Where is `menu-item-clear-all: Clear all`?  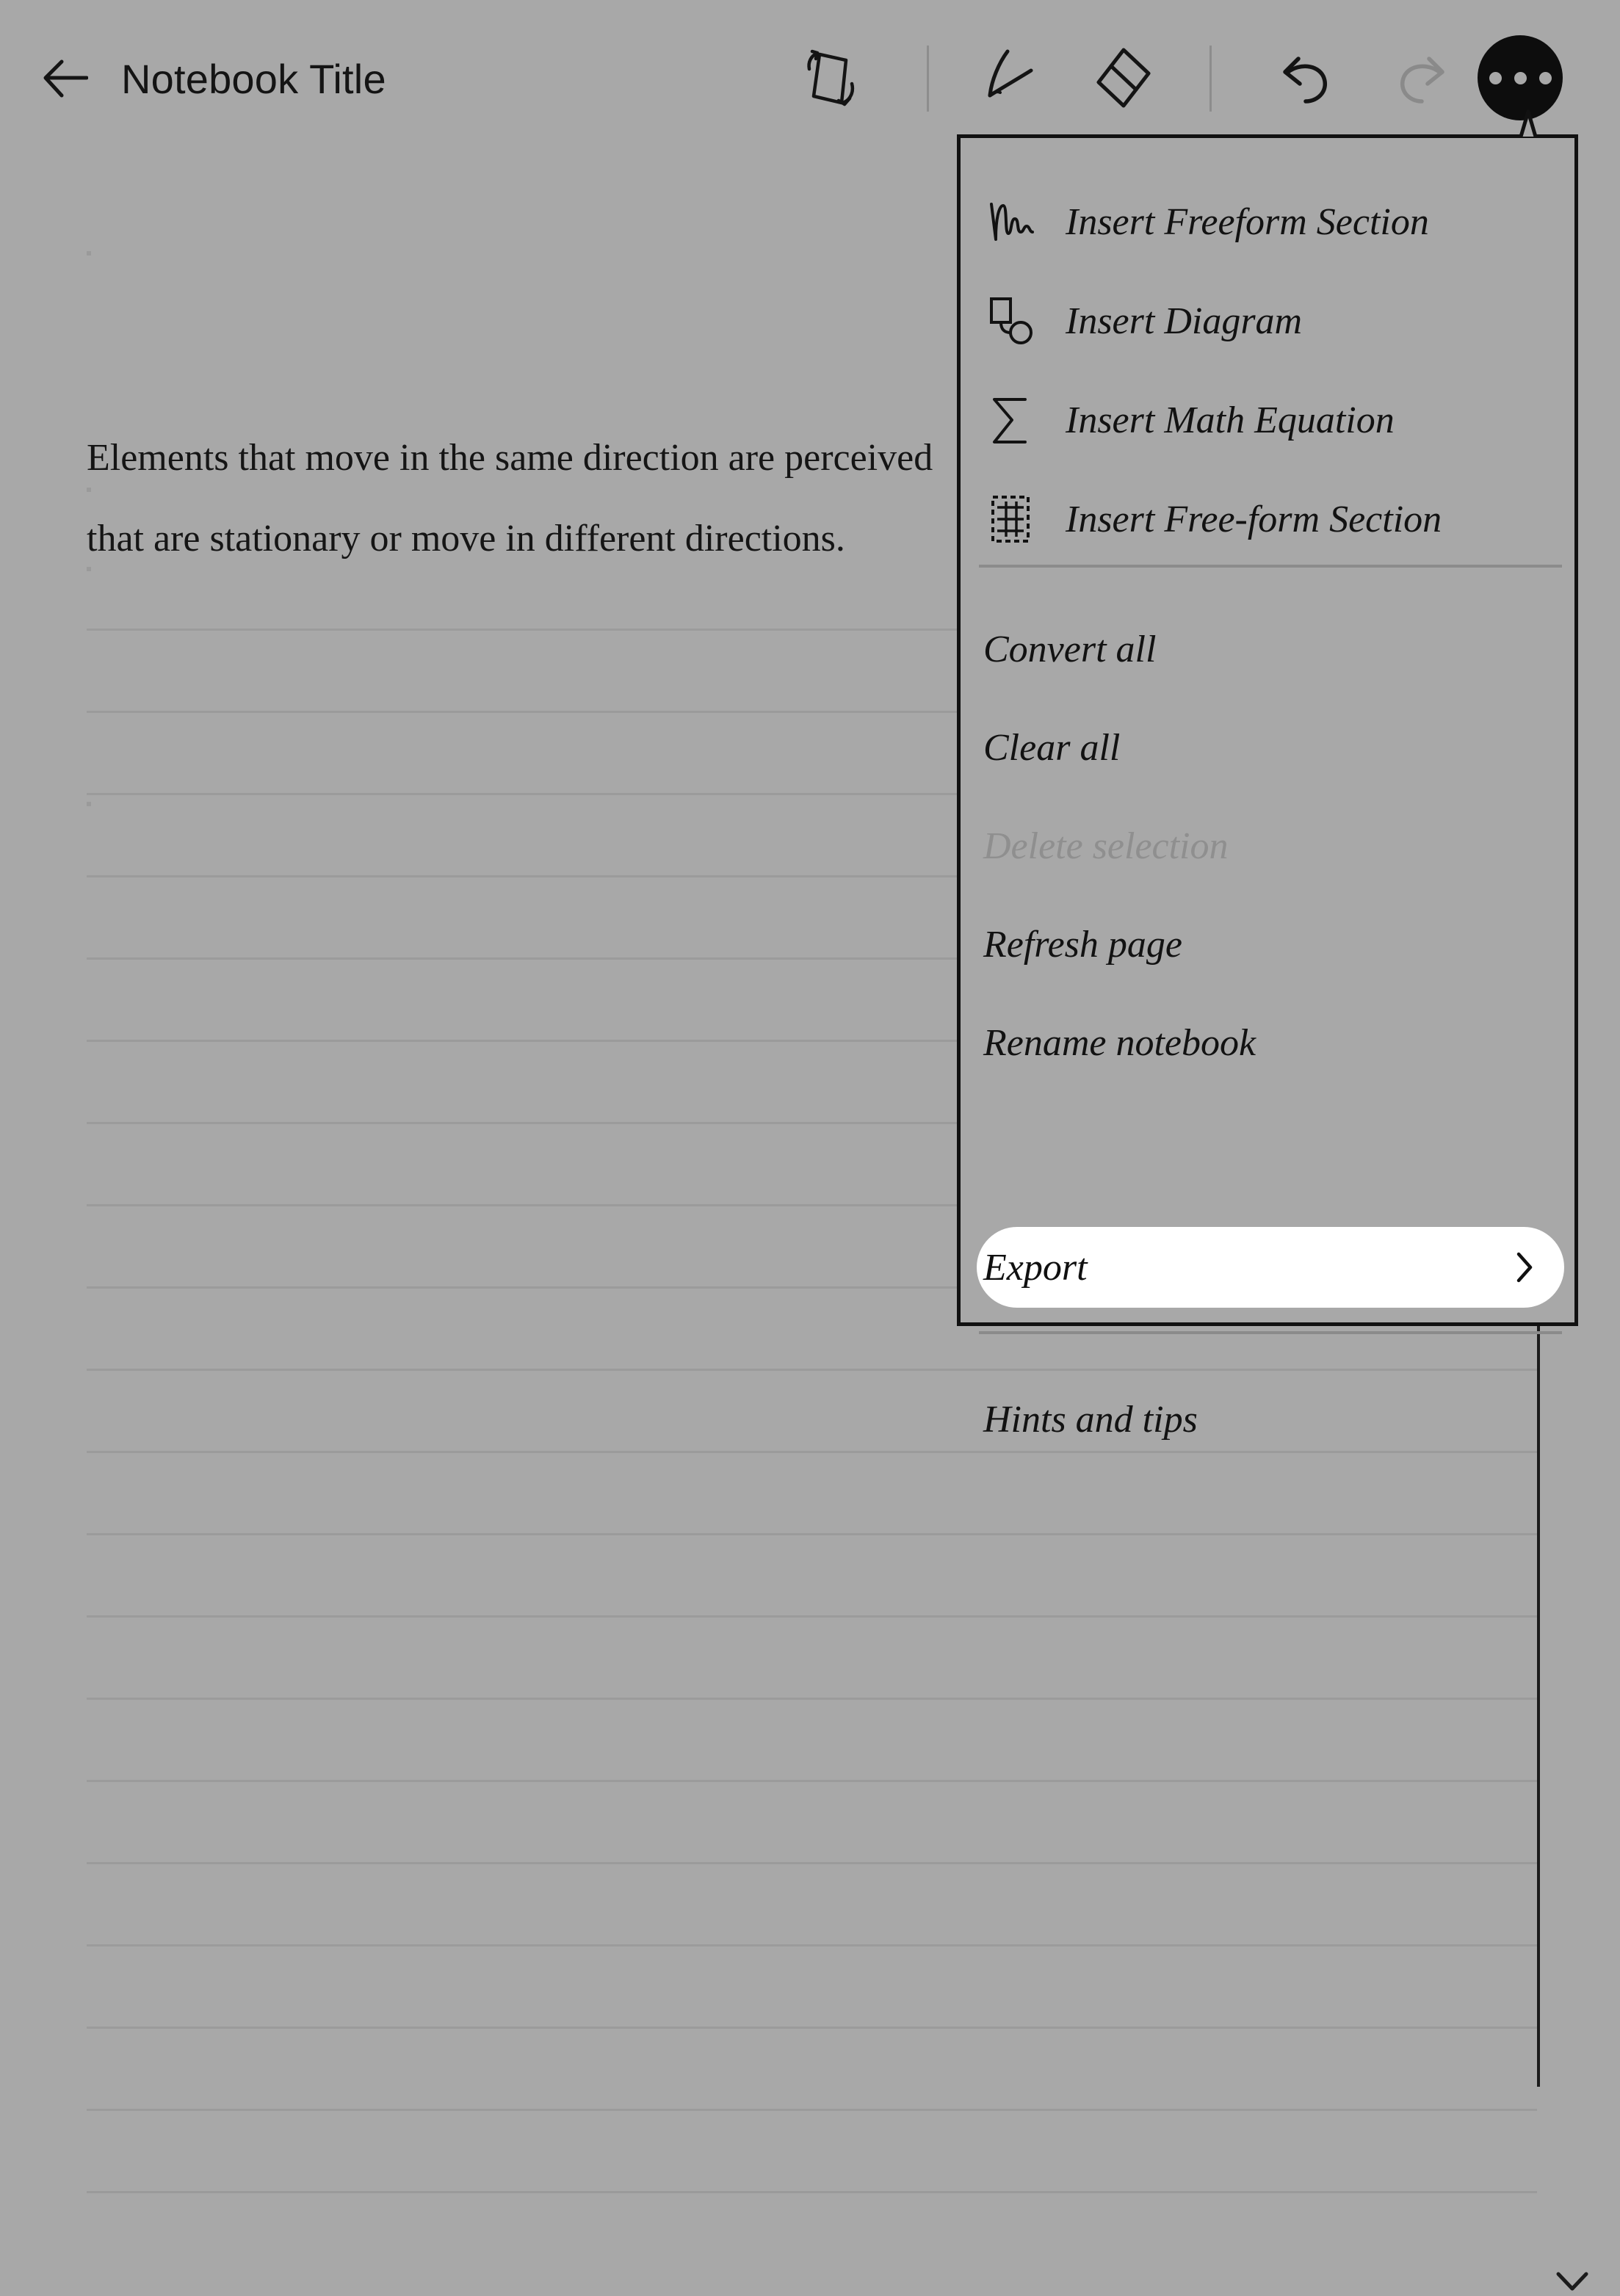 menu-item-clear-all: Clear all is located at coordinates (1267, 747).